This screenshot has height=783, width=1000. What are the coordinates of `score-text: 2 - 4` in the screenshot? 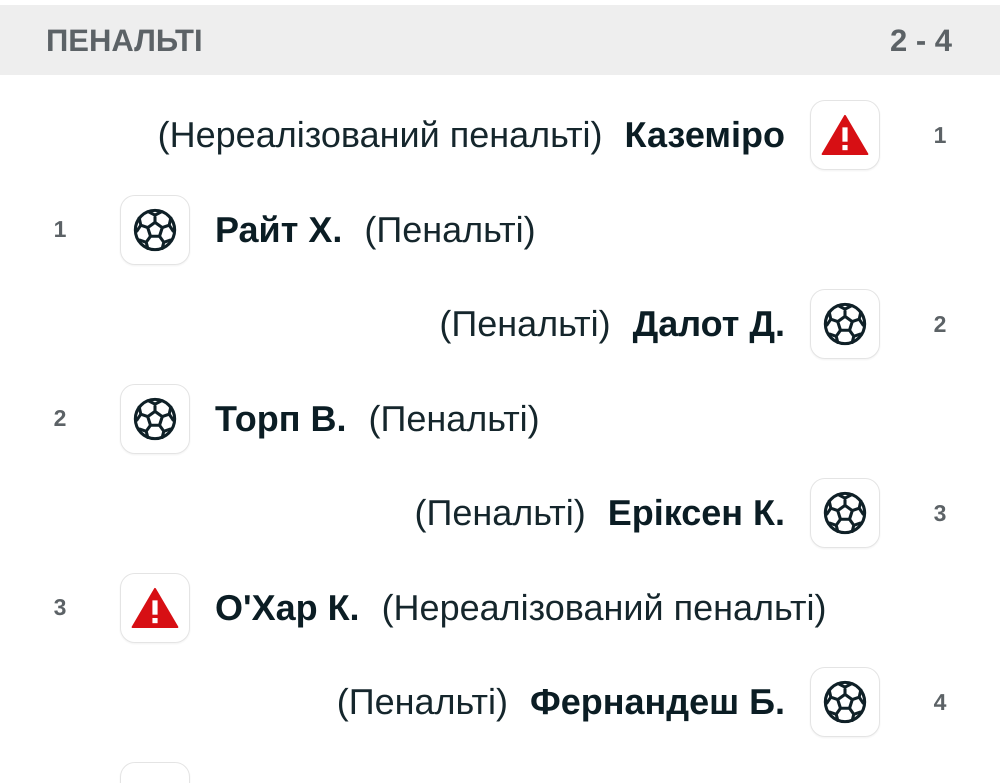 It's located at (921, 40).